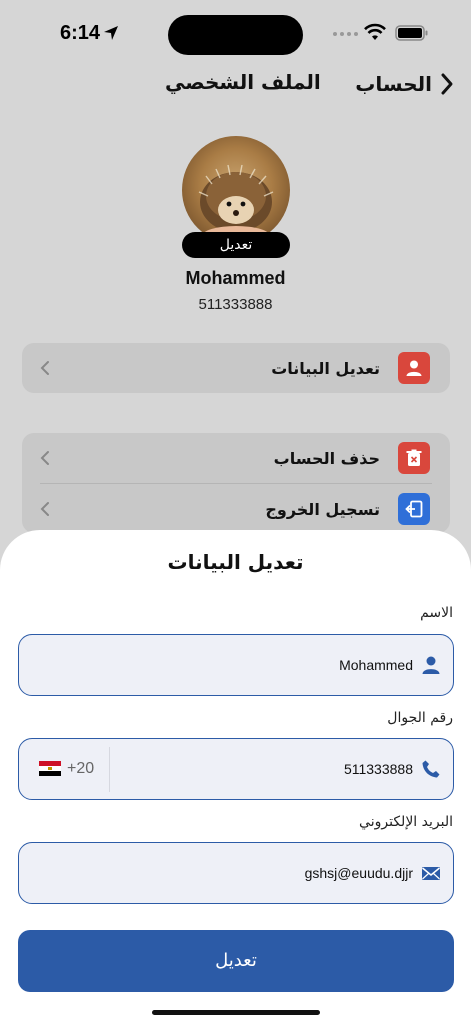 The width and height of the screenshot is (471, 1024). What do you see at coordinates (431, 768) in the screenshot?
I see `phone-icon` at bounding box center [431, 768].